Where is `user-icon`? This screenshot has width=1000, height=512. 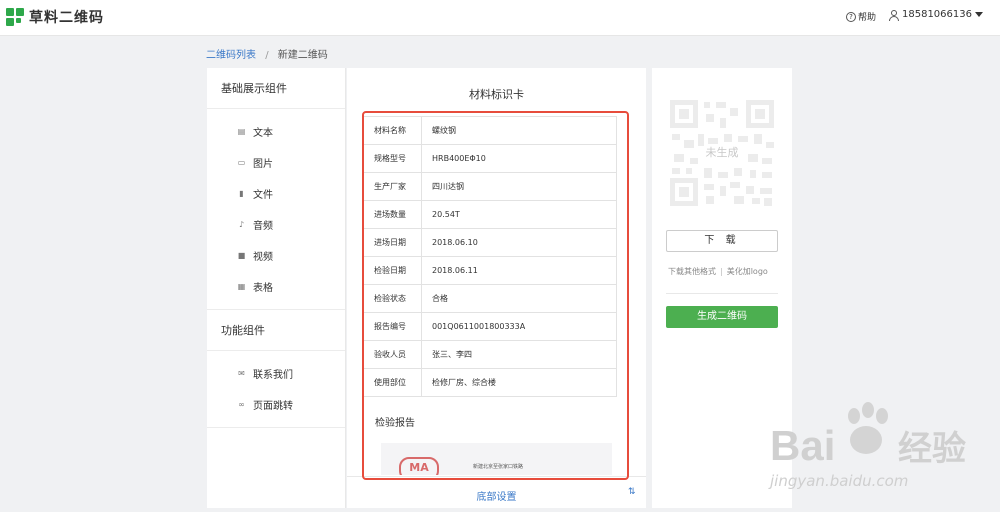
user-icon is located at coordinates (894, 15).